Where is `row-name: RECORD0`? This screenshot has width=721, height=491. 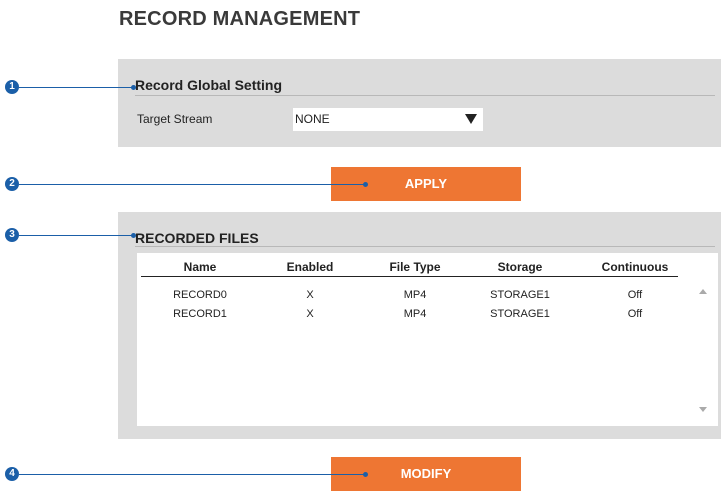 row-name: RECORD0 is located at coordinates (200, 295).